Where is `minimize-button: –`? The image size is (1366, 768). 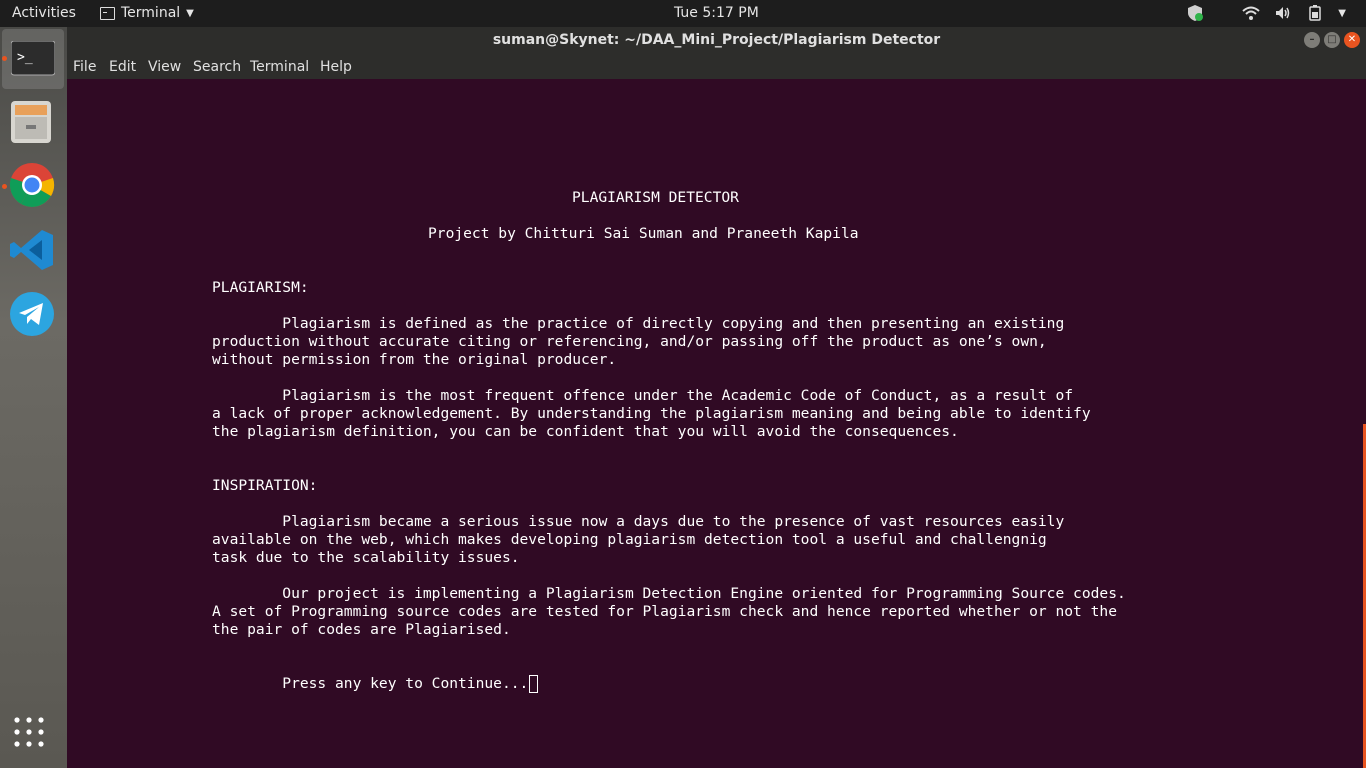 minimize-button: – is located at coordinates (1312, 40).